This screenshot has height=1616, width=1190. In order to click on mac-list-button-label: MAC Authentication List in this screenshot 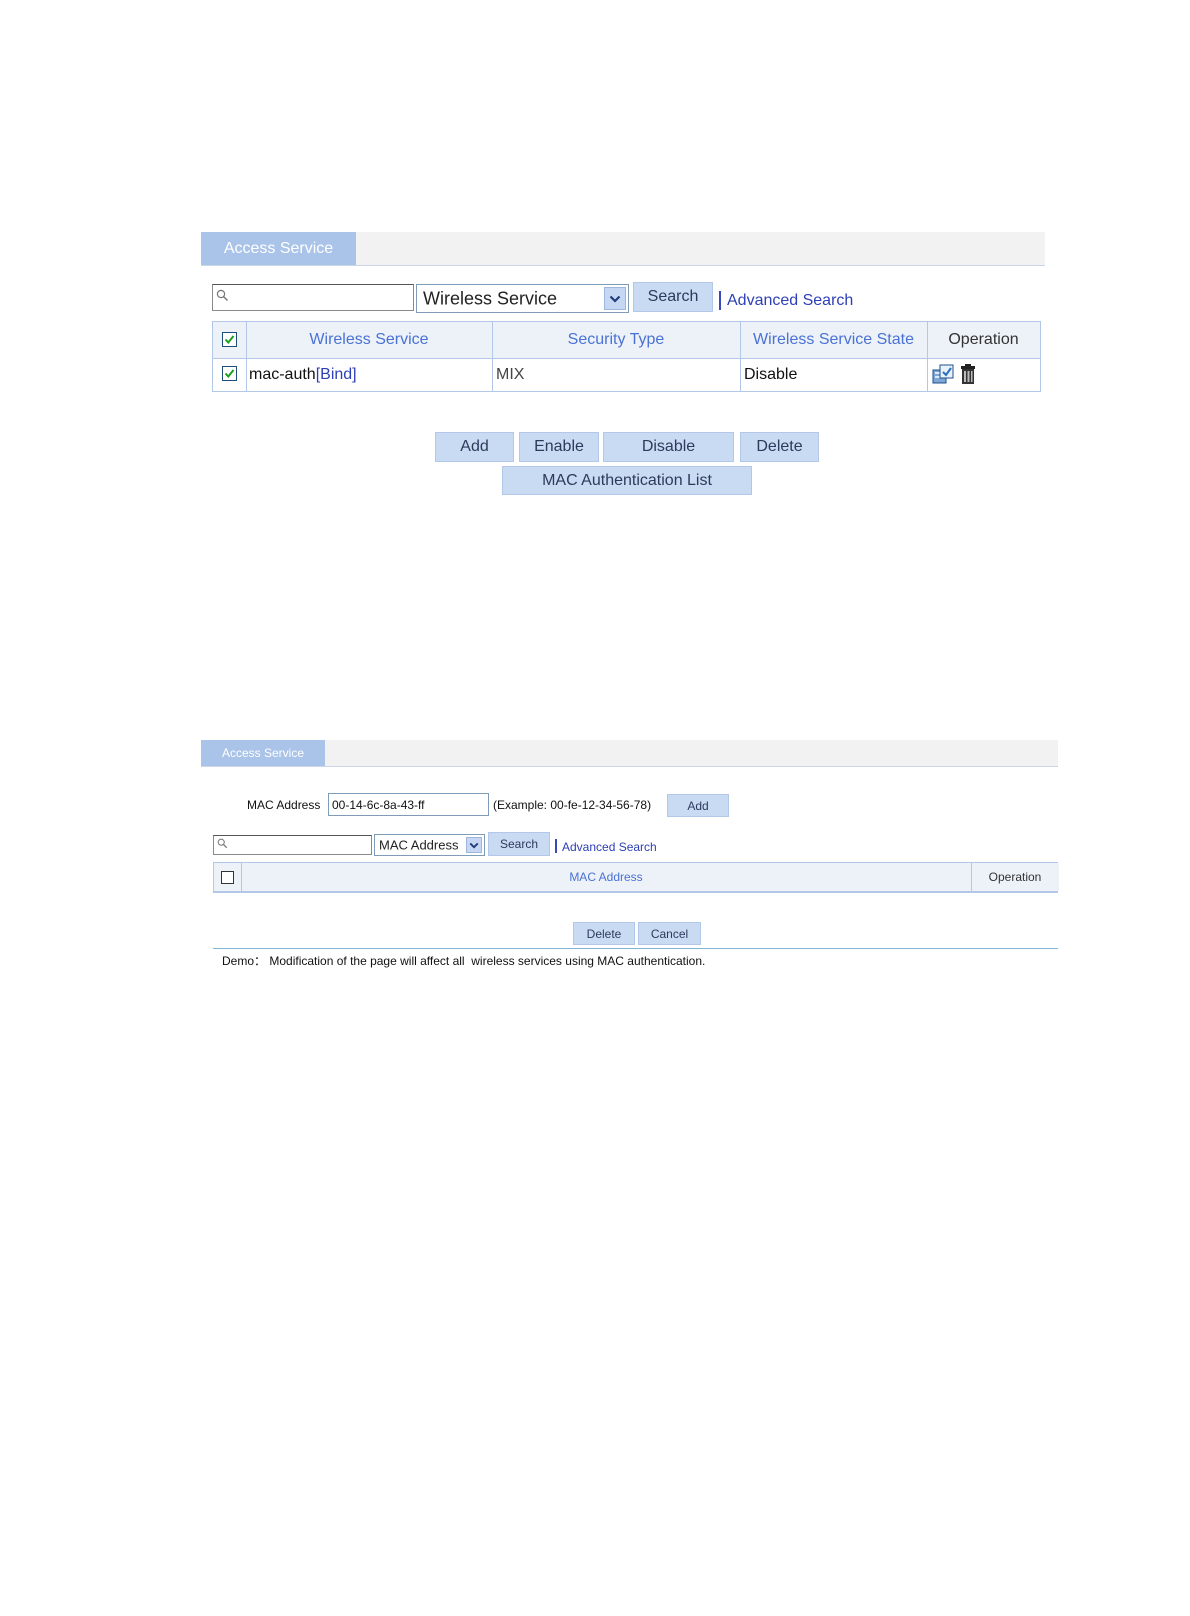, I will do `click(627, 480)`.